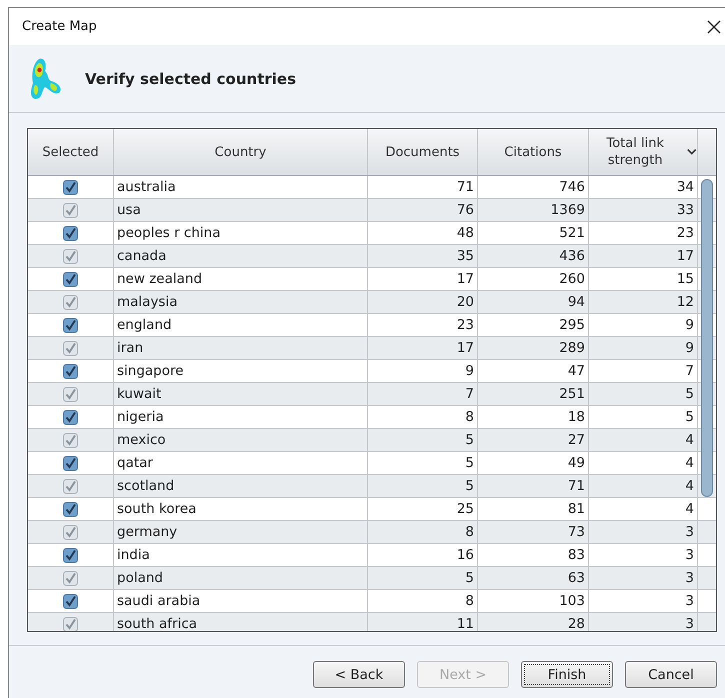  What do you see at coordinates (241, 622) in the screenshot?
I see `table-cell: south africa` at bounding box center [241, 622].